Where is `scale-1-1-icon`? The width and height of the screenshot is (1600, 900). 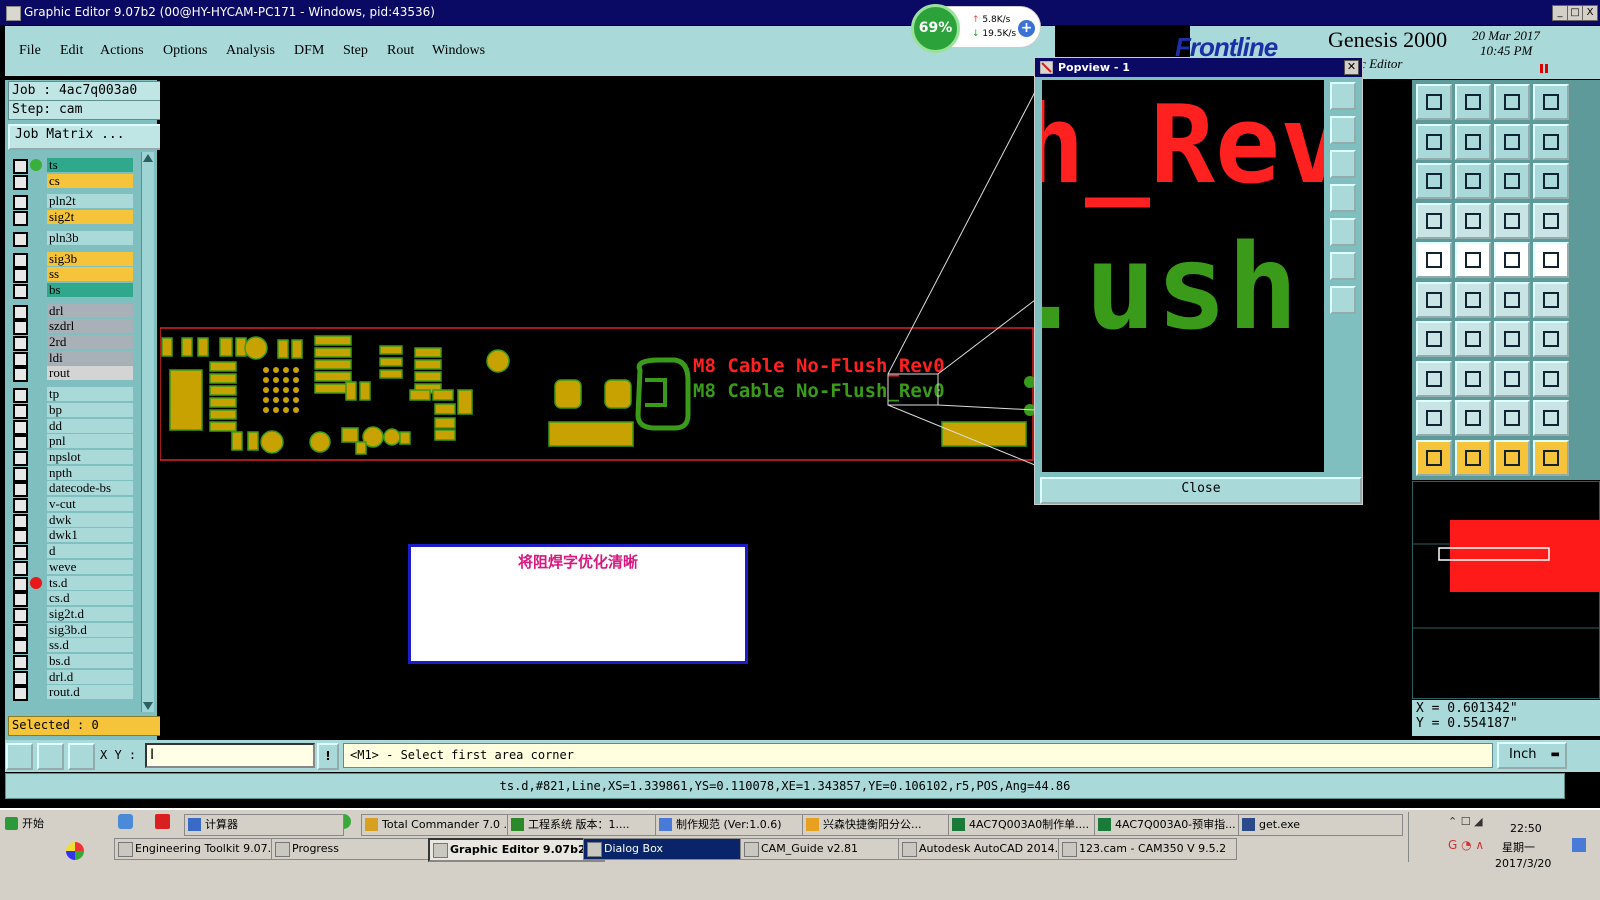 scale-1-1-icon is located at coordinates (1512, 181).